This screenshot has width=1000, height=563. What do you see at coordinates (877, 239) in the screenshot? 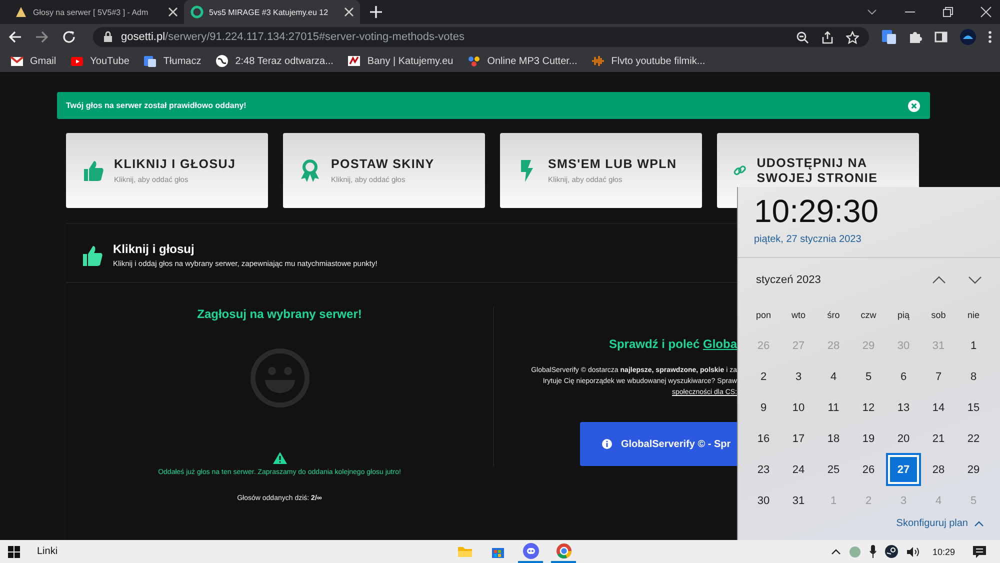
I see `date-link: piątek, 27 stycznia 2023` at bounding box center [877, 239].